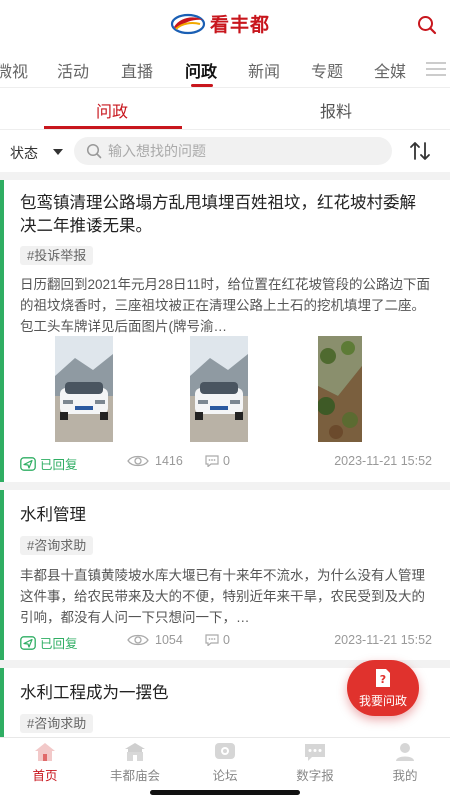 The height and width of the screenshot is (800, 450). Describe the element at coordinates (336, 110) in the screenshot. I see `subtab-baoliao: 报料` at that location.